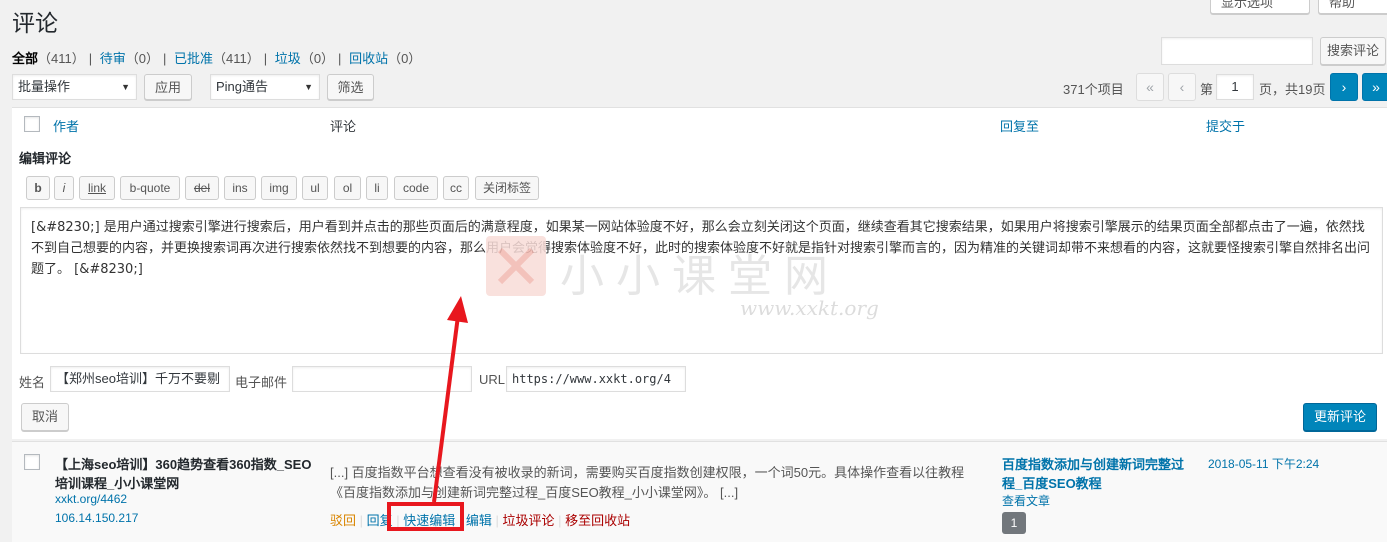 The width and height of the screenshot is (1387, 542). Describe the element at coordinates (529, 520) in the screenshot. I see `spam-link: 垃圾评论` at that location.